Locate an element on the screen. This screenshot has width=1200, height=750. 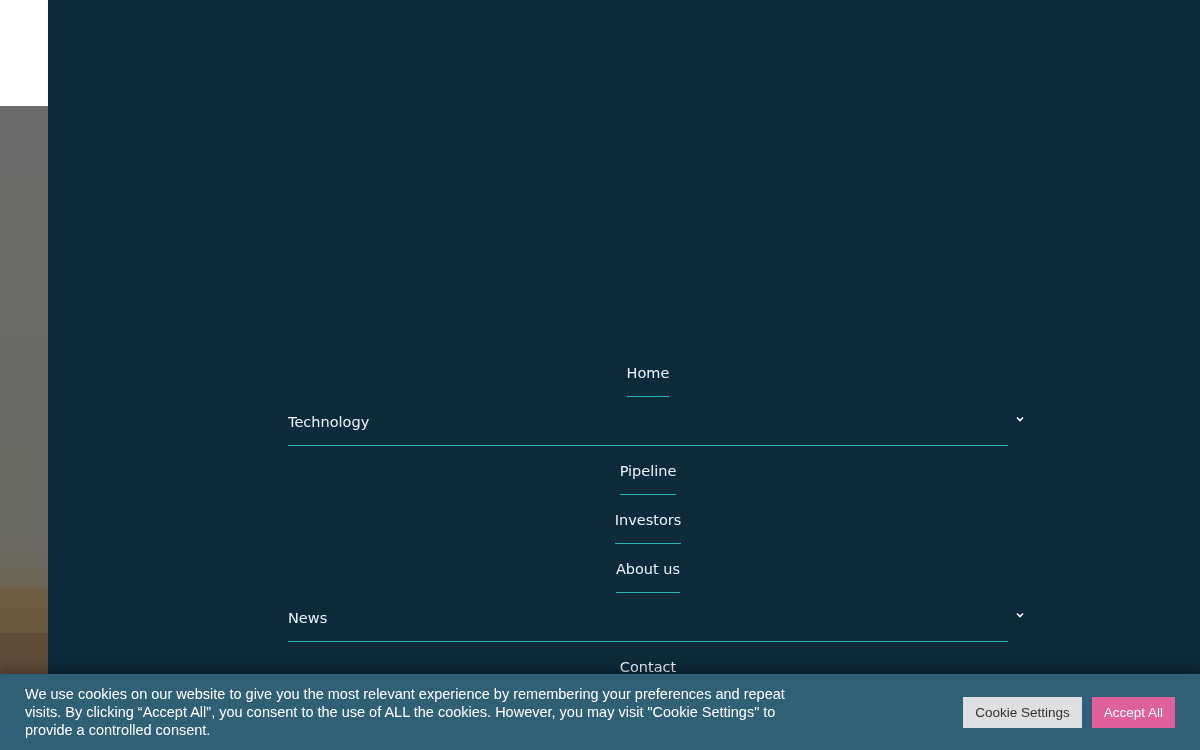
settings-button: Cookie Settings is located at coordinates (1022, 712).